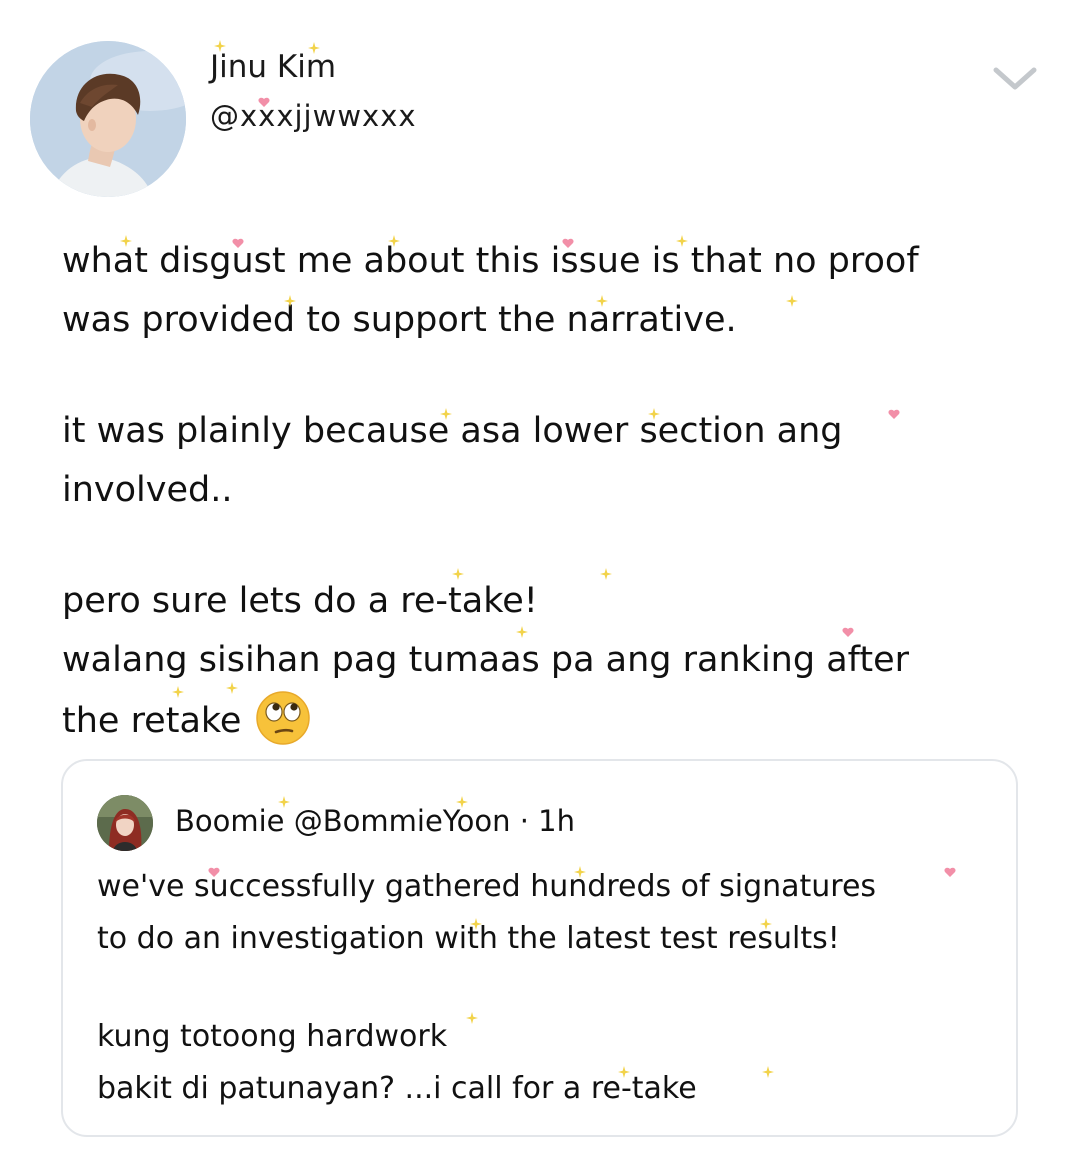  I want to click on quoted-timestamp: 1h, so click(556, 821).